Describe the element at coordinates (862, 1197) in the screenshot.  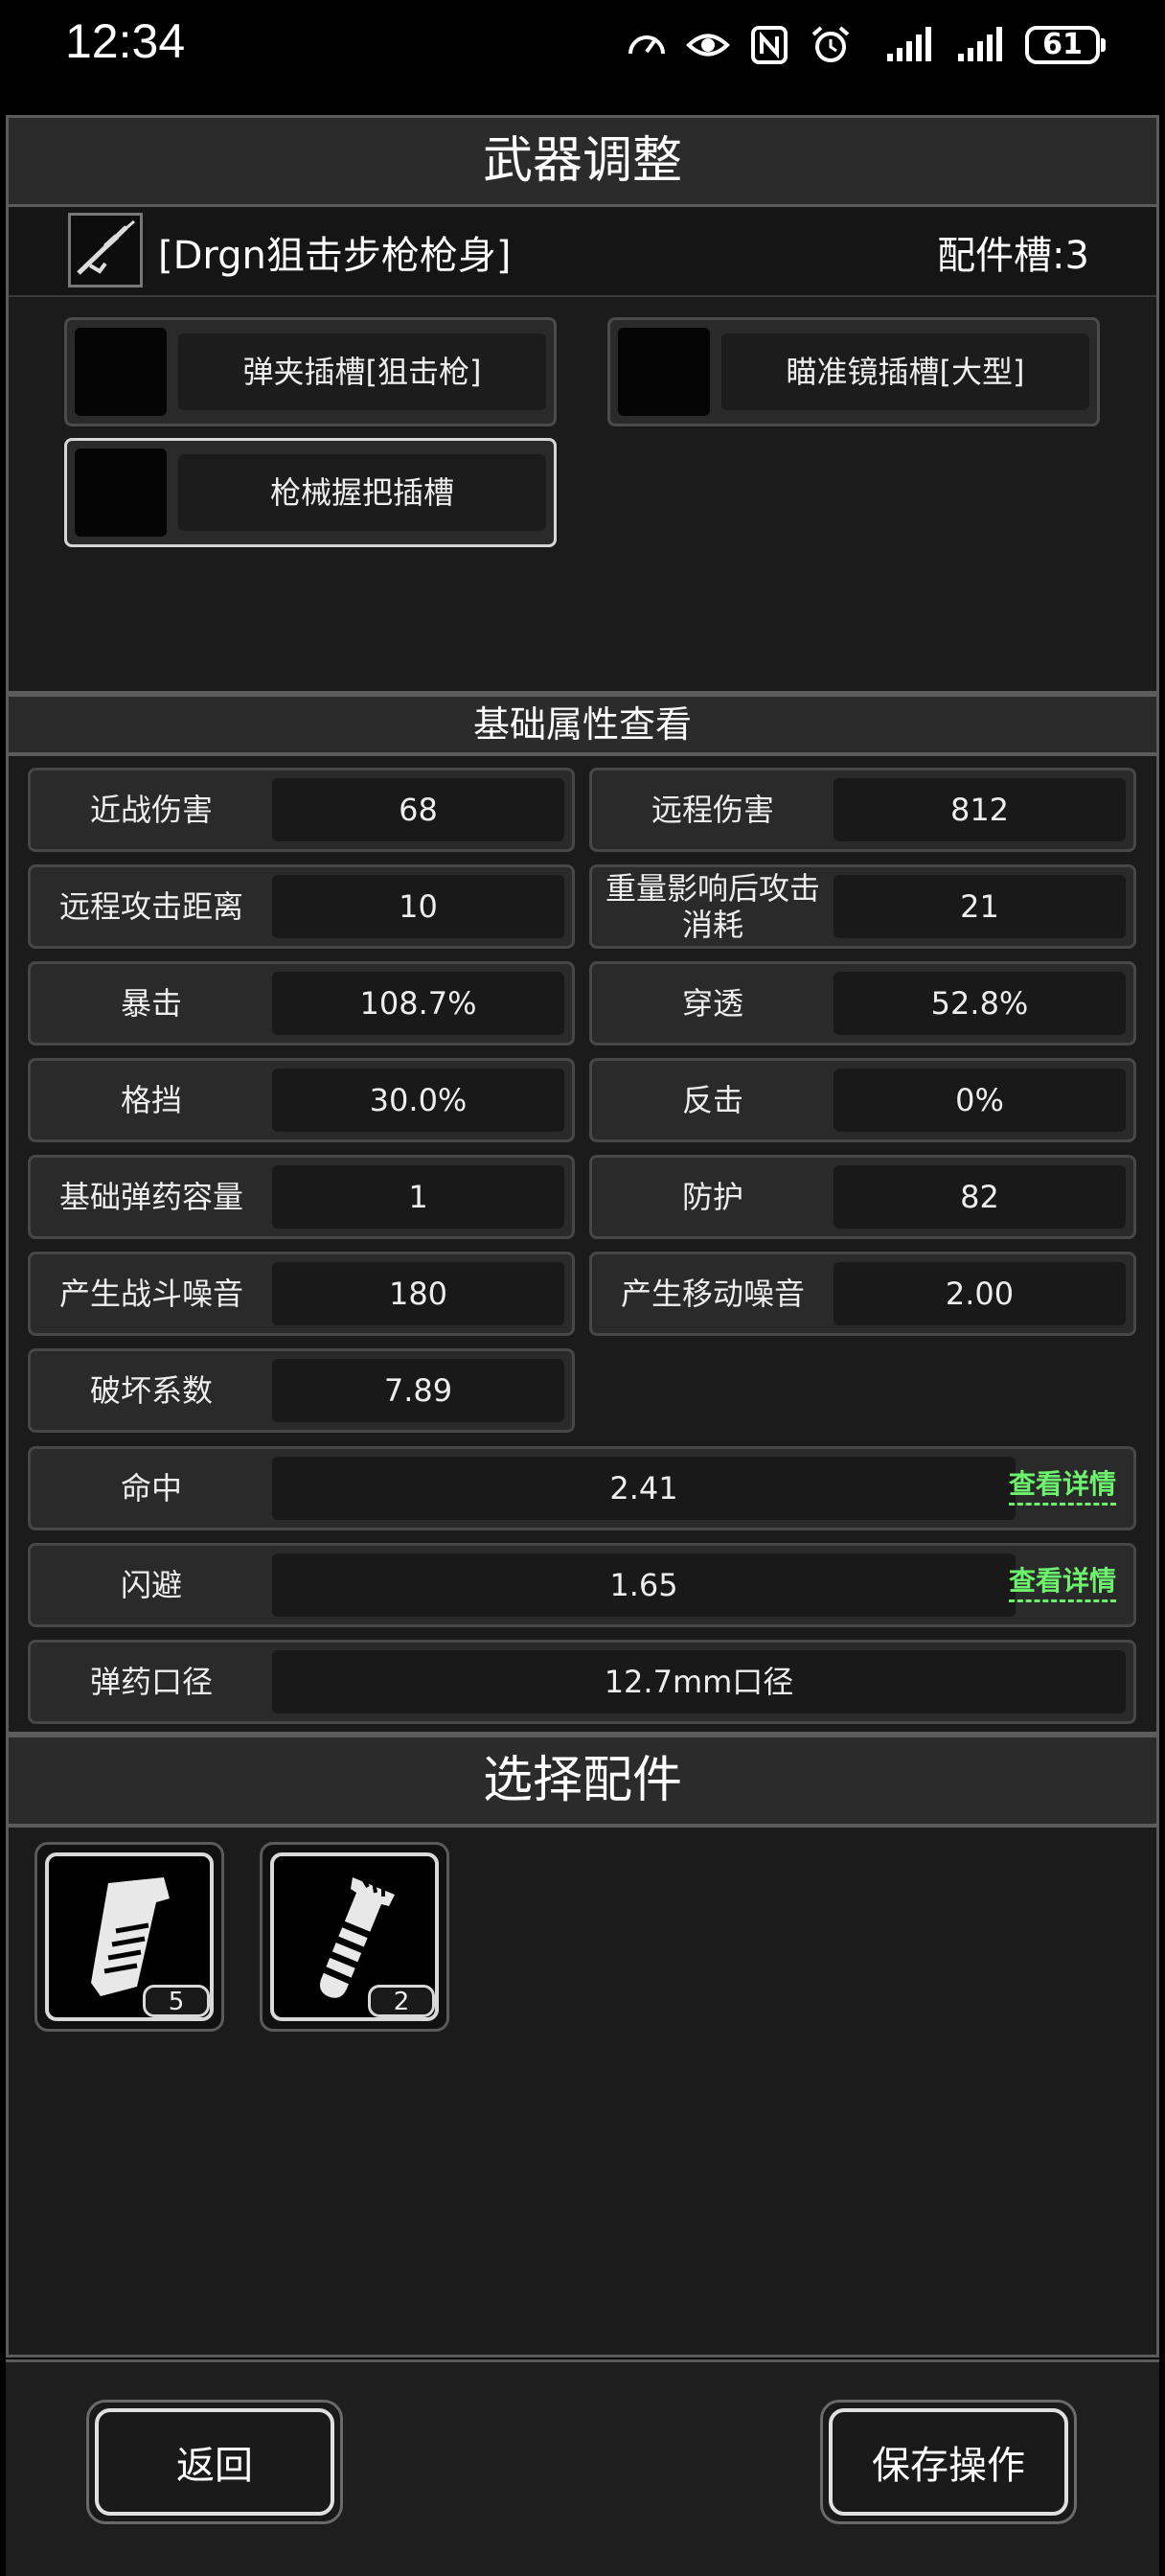
I see `stat-protection: 防护 82` at that location.